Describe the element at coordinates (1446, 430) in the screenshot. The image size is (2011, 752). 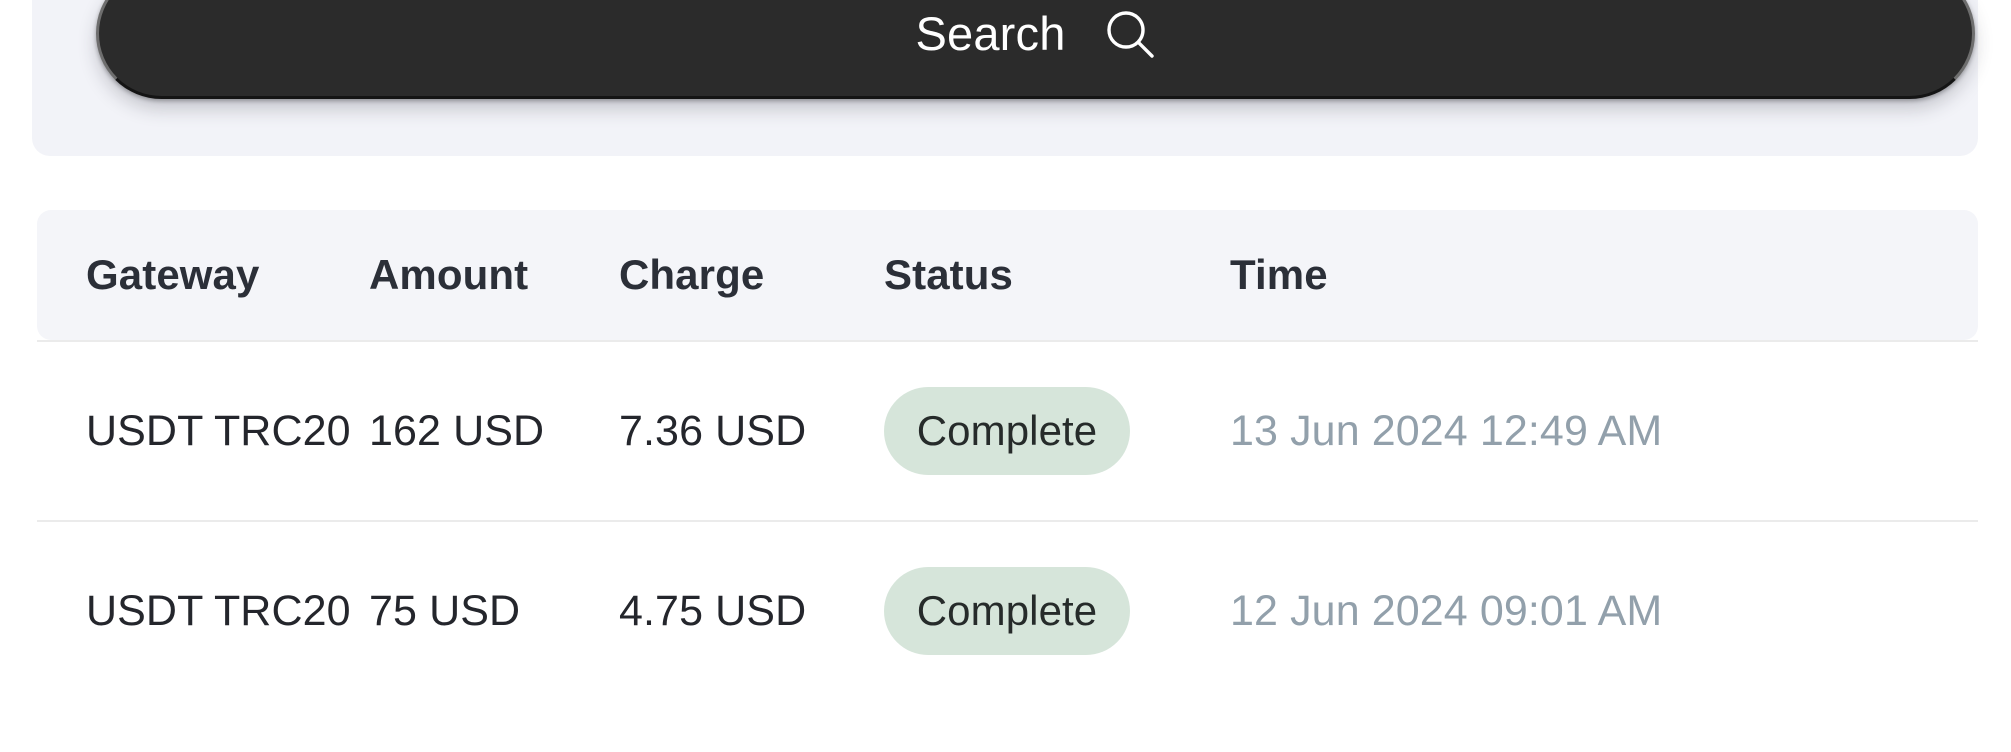
I see `cell-time: 13 Jun 2024 12:49 AM` at that location.